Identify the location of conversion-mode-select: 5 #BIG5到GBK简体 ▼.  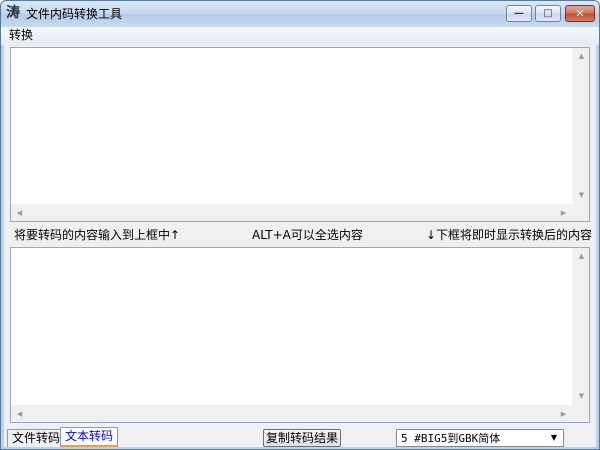
(480, 438).